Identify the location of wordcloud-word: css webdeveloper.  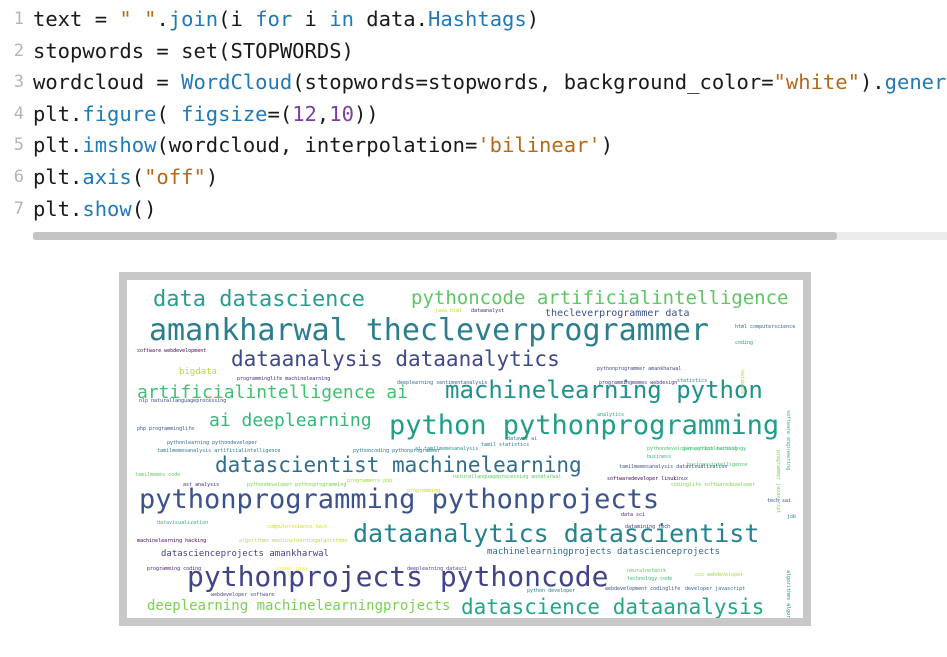
(719, 575).